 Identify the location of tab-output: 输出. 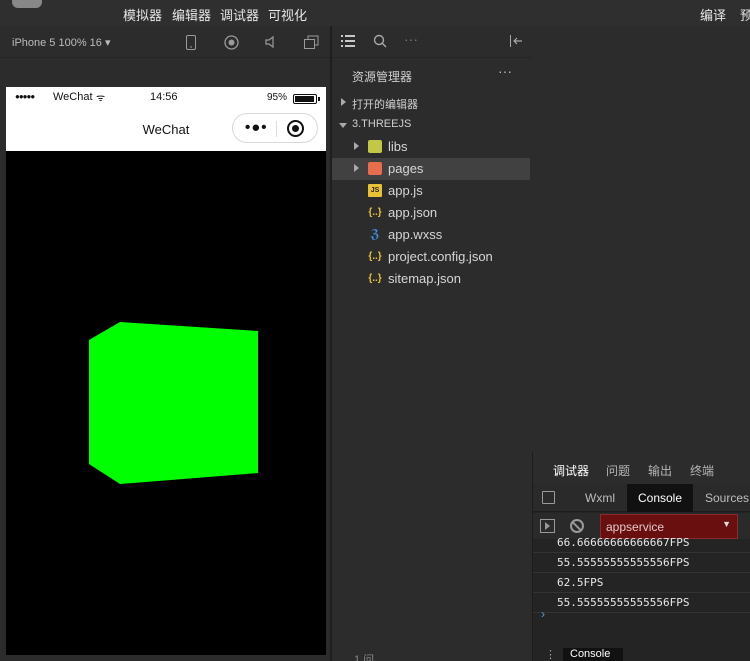
(660, 470).